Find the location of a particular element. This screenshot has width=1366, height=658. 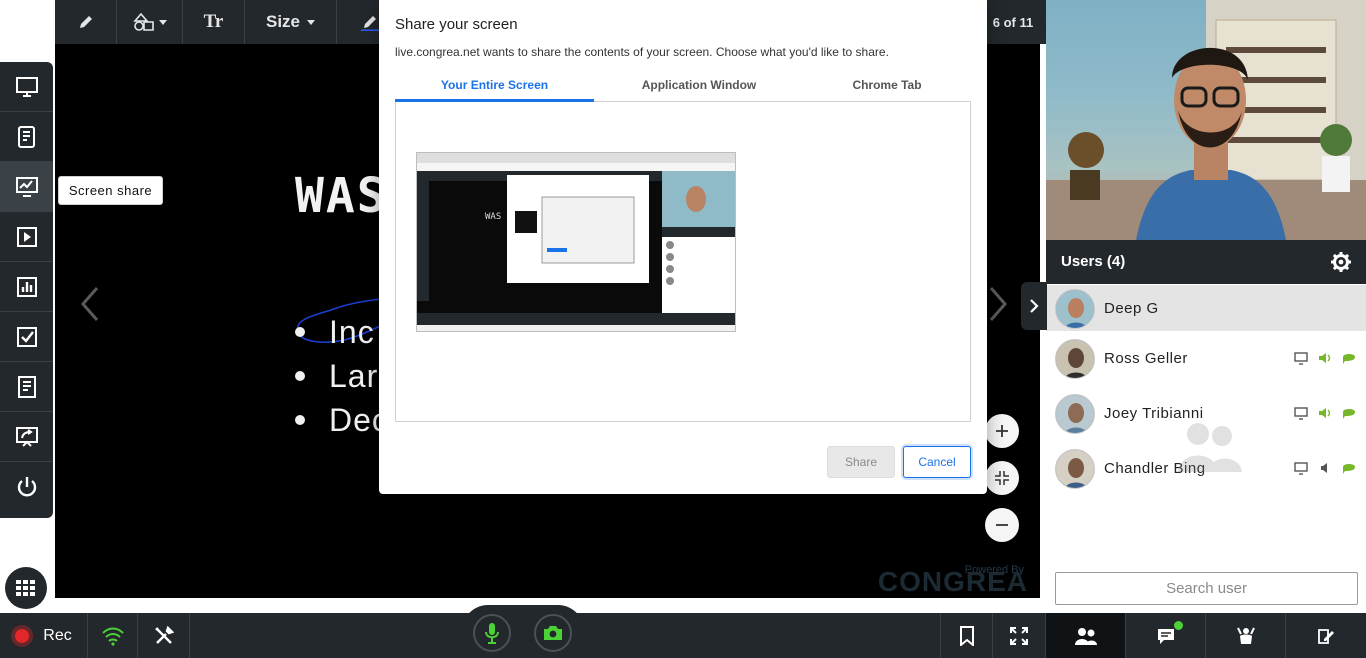

self-video-feed is located at coordinates (1206, 120).